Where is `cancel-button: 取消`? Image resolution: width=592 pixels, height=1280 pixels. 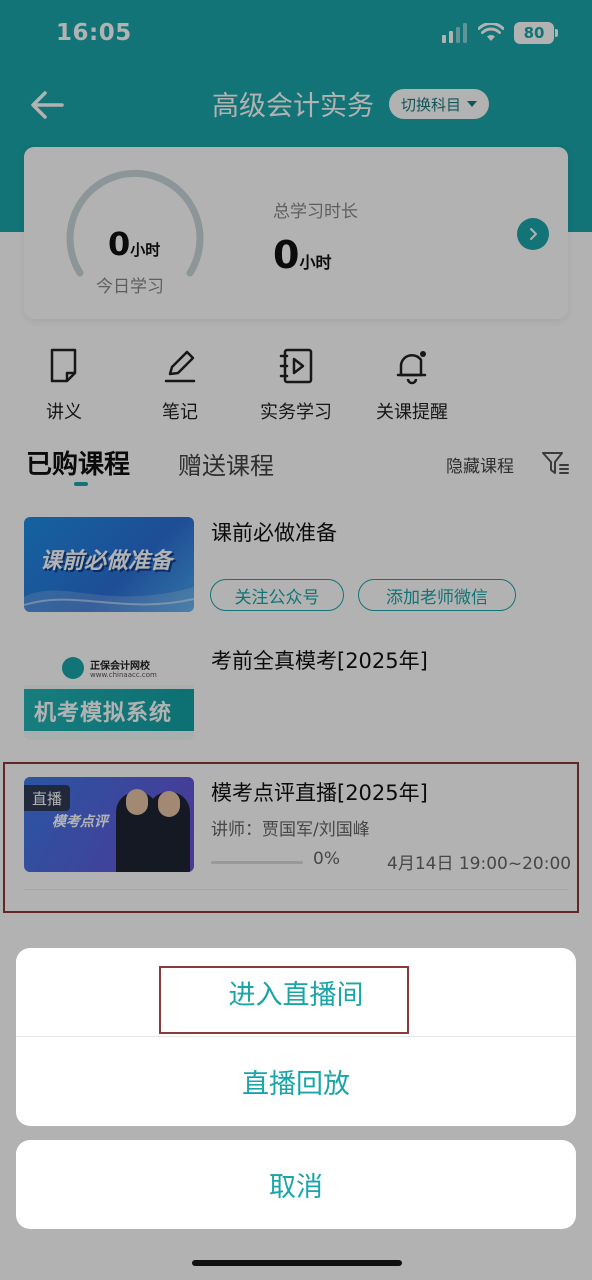 cancel-button: 取消 is located at coordinates (296, 1184).